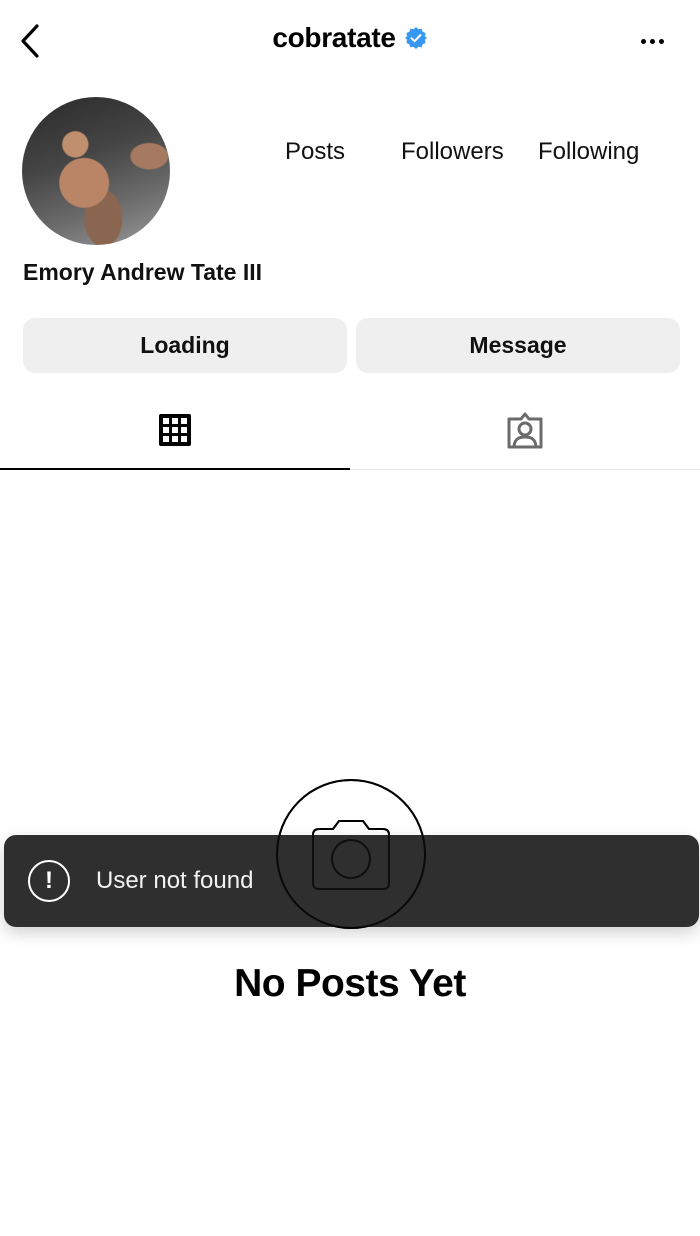 The width and height of the screenshot is (700, 1236). I want to click on profile-tabs, so click(350, 435).